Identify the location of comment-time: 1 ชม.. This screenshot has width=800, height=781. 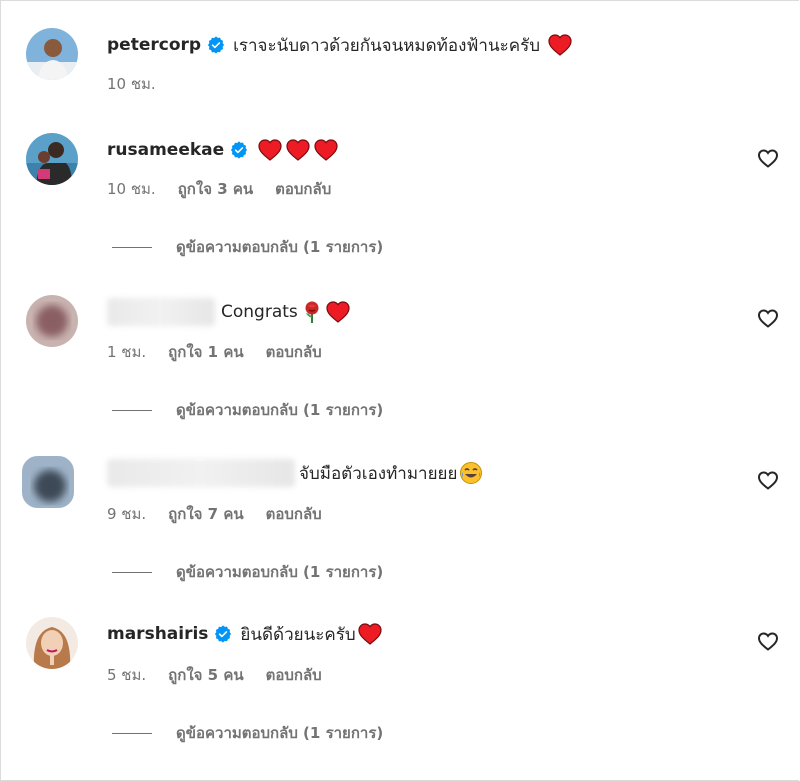
(126, 352).